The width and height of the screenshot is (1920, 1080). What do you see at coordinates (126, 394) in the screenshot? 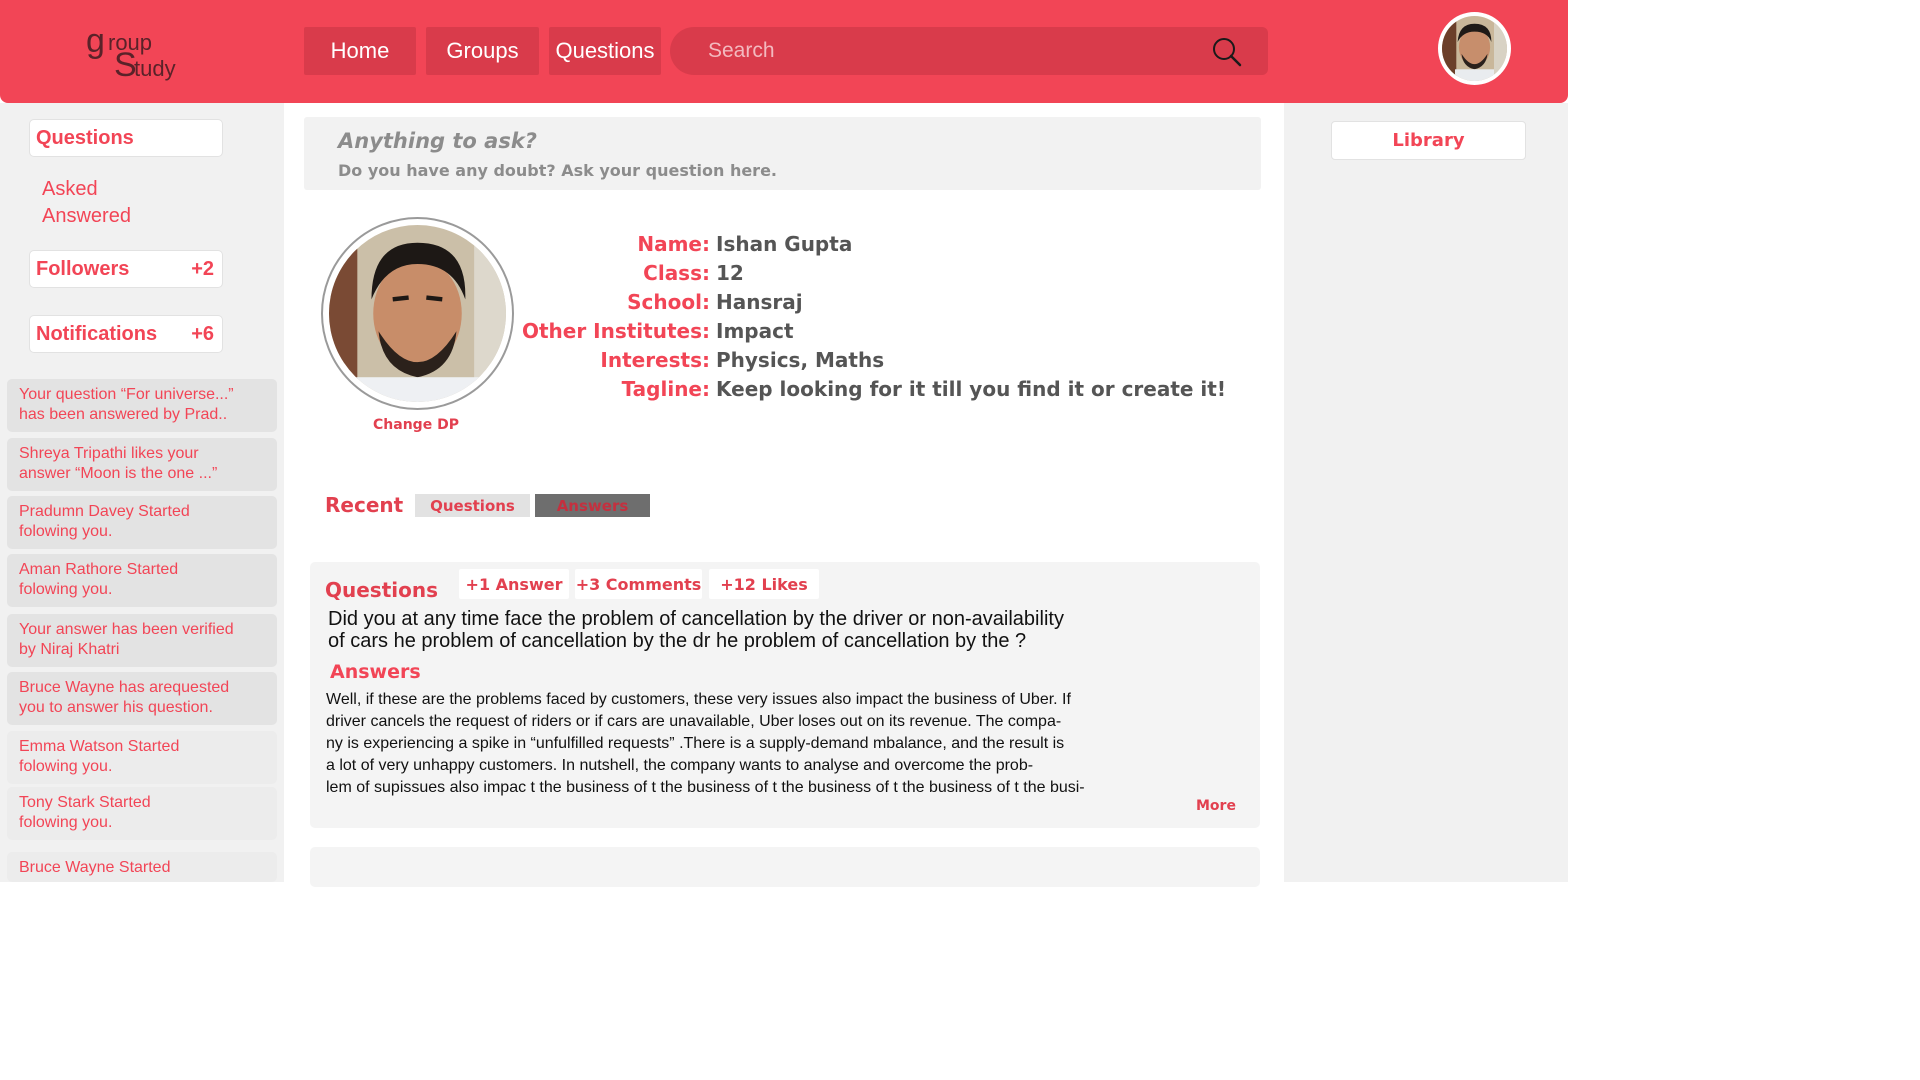
I see `notification-line: Your question “For universe...”` at bounding box center [126, 394].